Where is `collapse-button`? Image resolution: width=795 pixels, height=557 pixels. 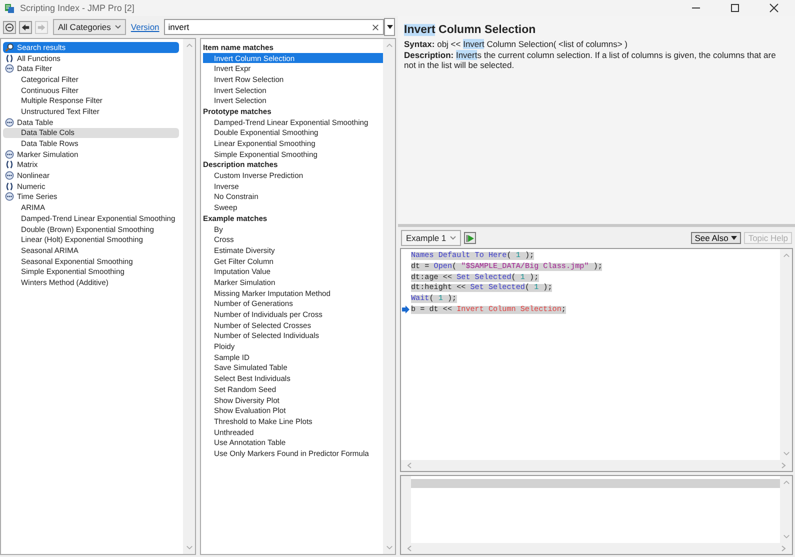 collapse-button is located at coordinates (9, 27).